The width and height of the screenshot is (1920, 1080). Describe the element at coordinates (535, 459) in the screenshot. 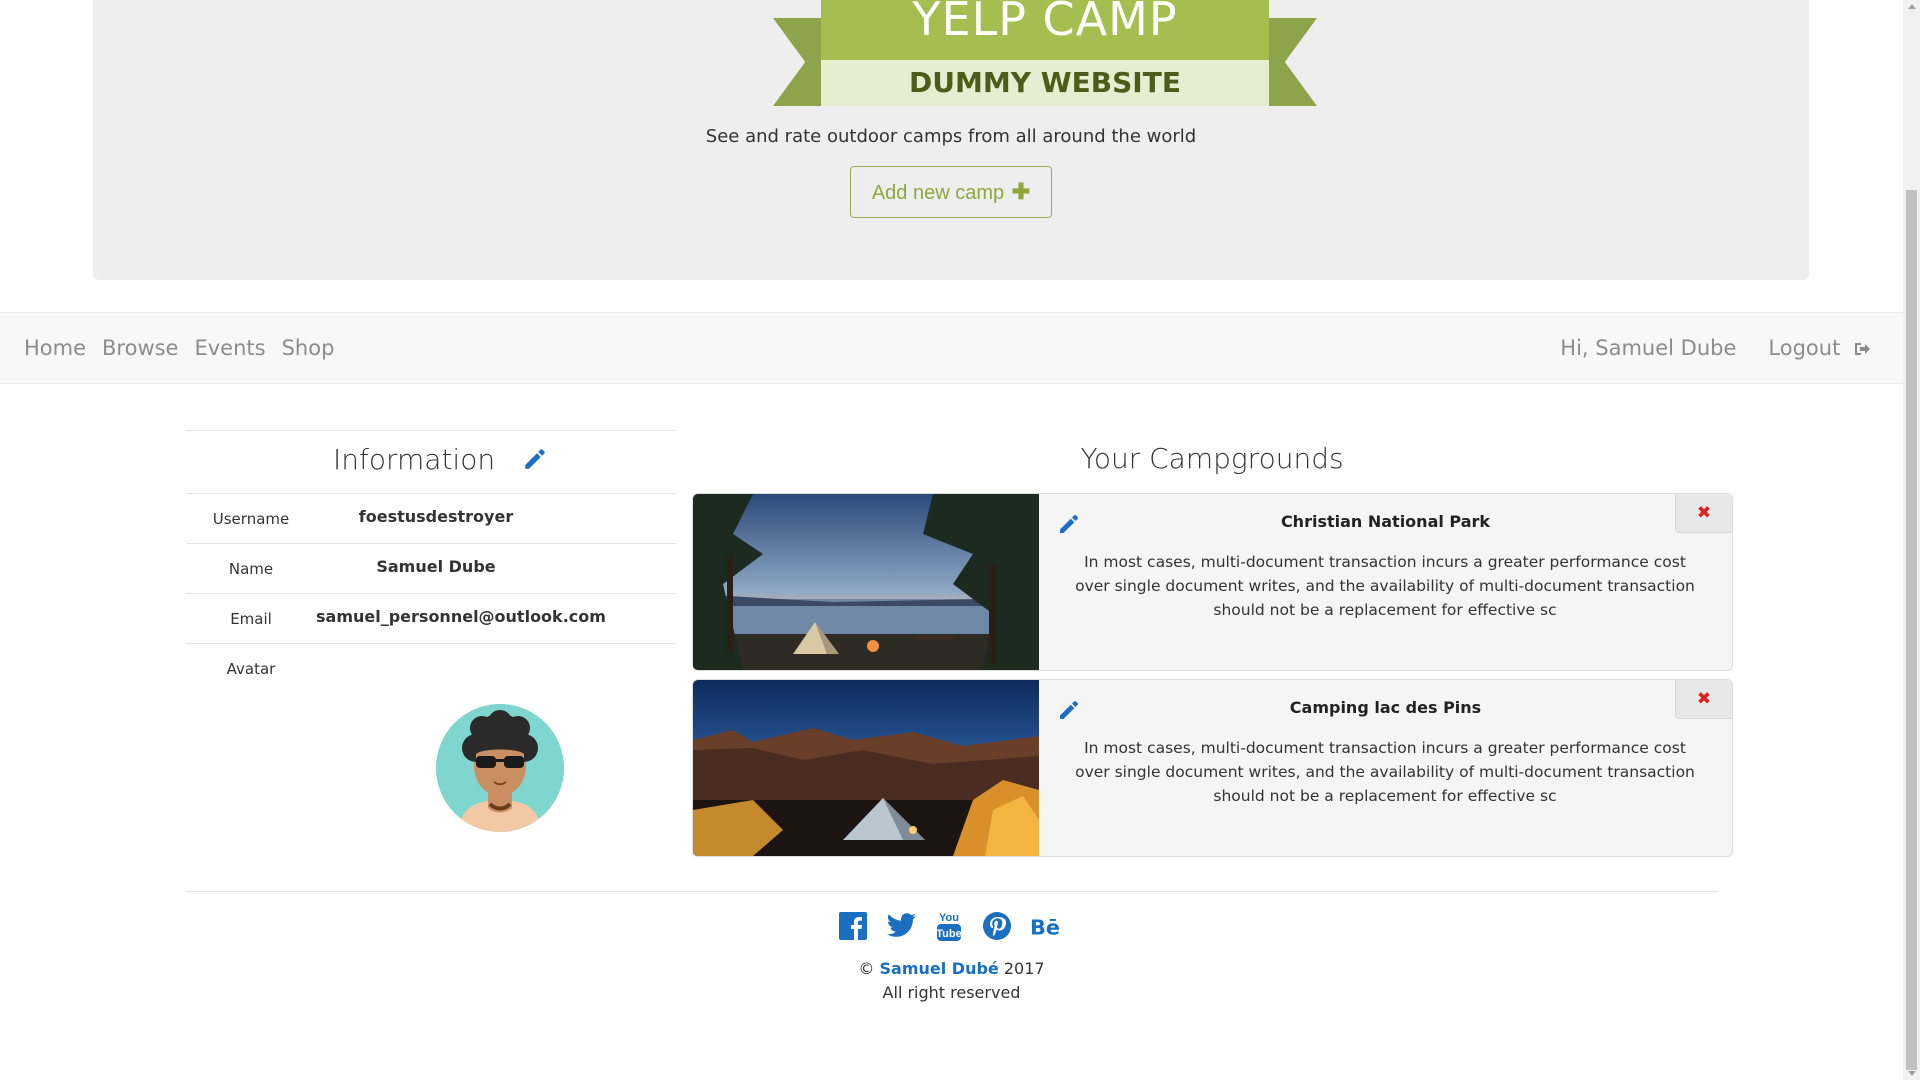

I see `pencil-icon` at that location.